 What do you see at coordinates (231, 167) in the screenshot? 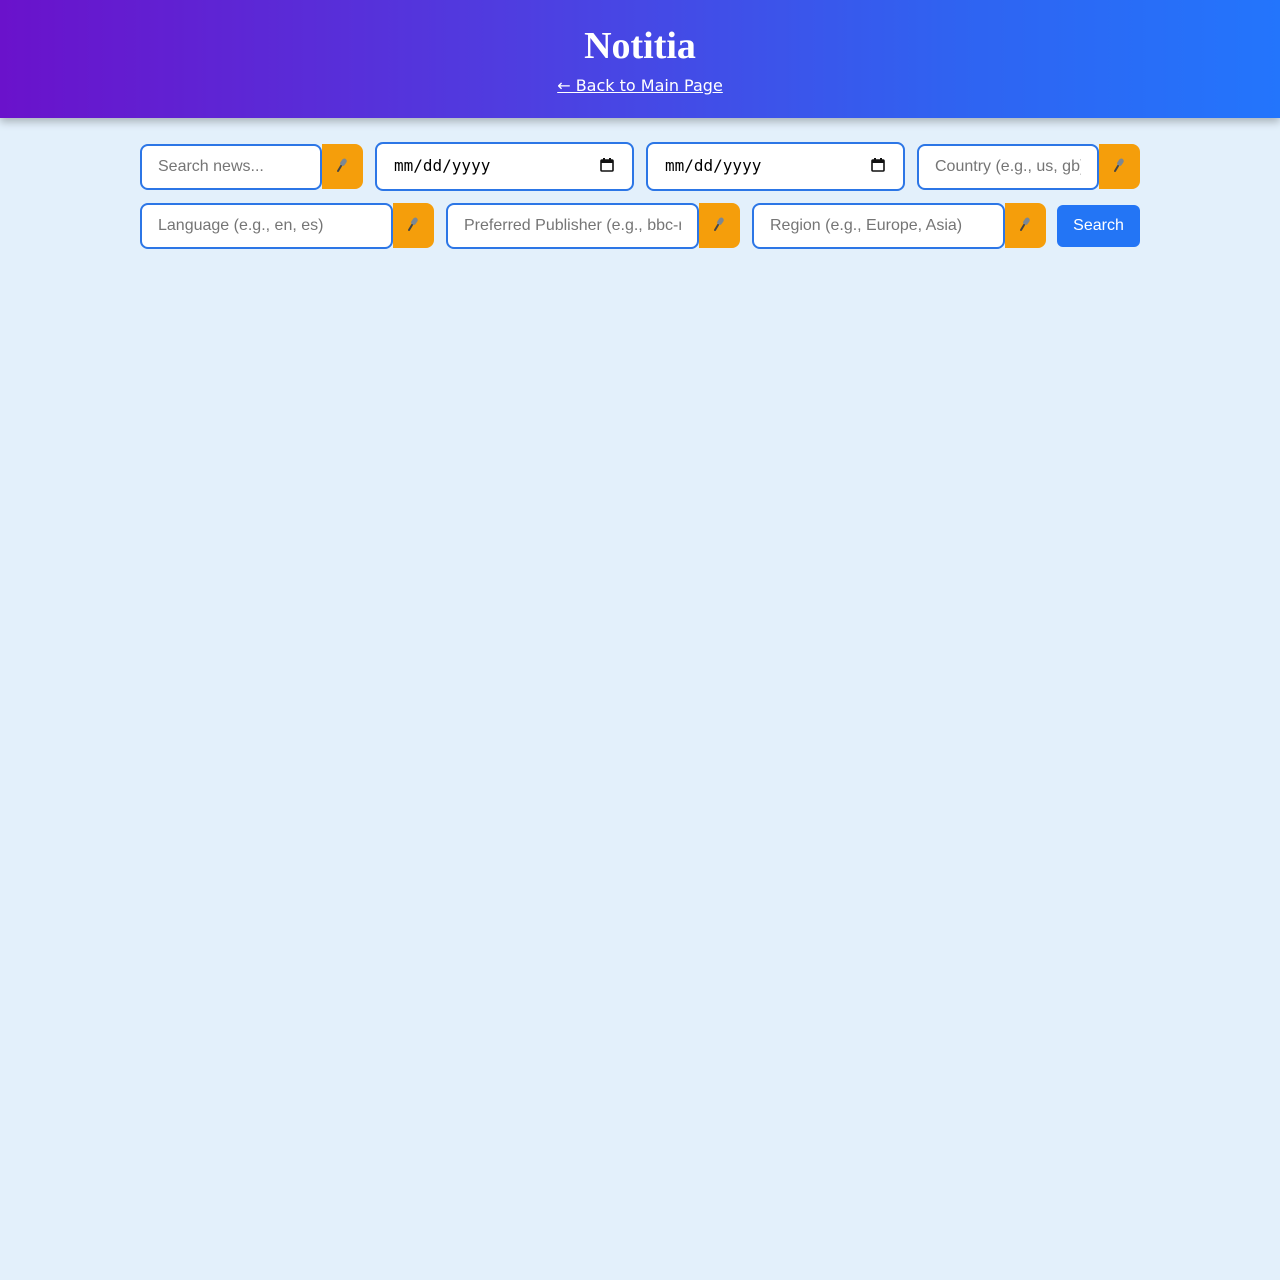
I see `search-input` at bounding box center [231, 167].